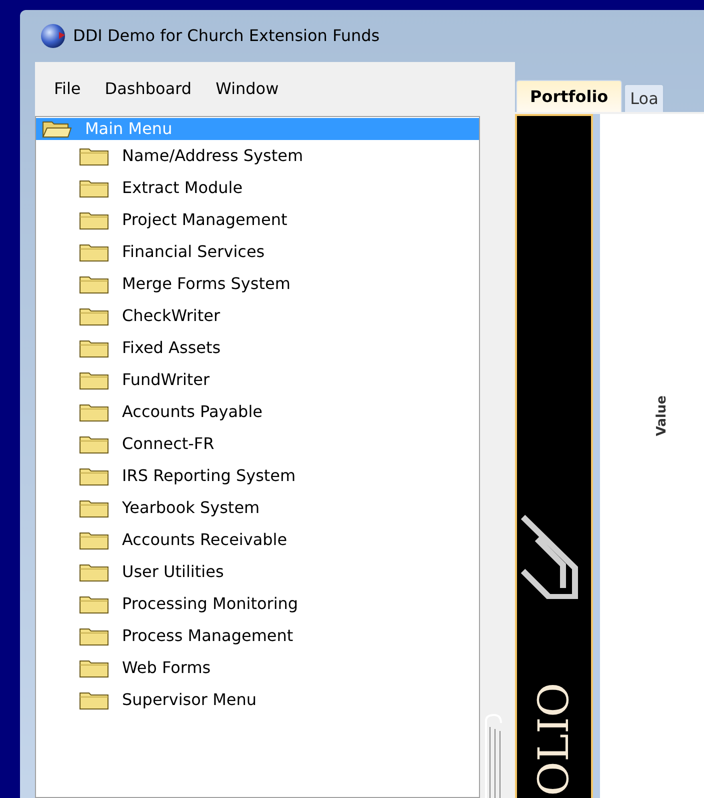 The image size is (704, 798). I want to click on menu-item: Dashboard, so click(148, 89).